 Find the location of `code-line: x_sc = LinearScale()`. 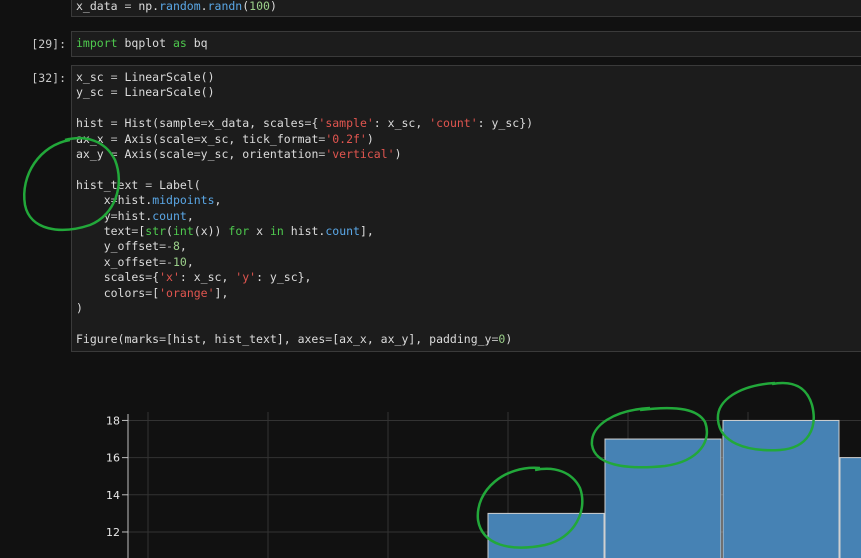

code-line: x_sc = LinearScale() is located at coordinates (467, 77).